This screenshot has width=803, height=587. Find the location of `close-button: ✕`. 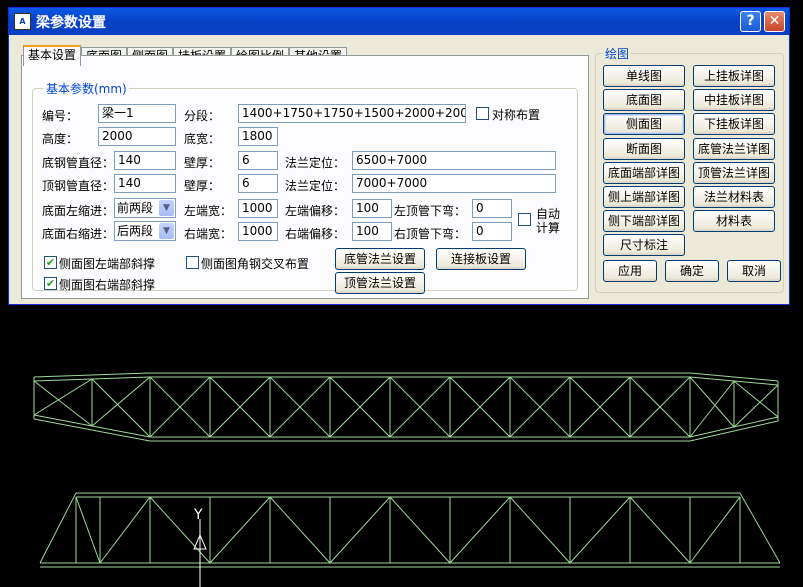

close-button: ✕ is located at coordinates (774, 21).